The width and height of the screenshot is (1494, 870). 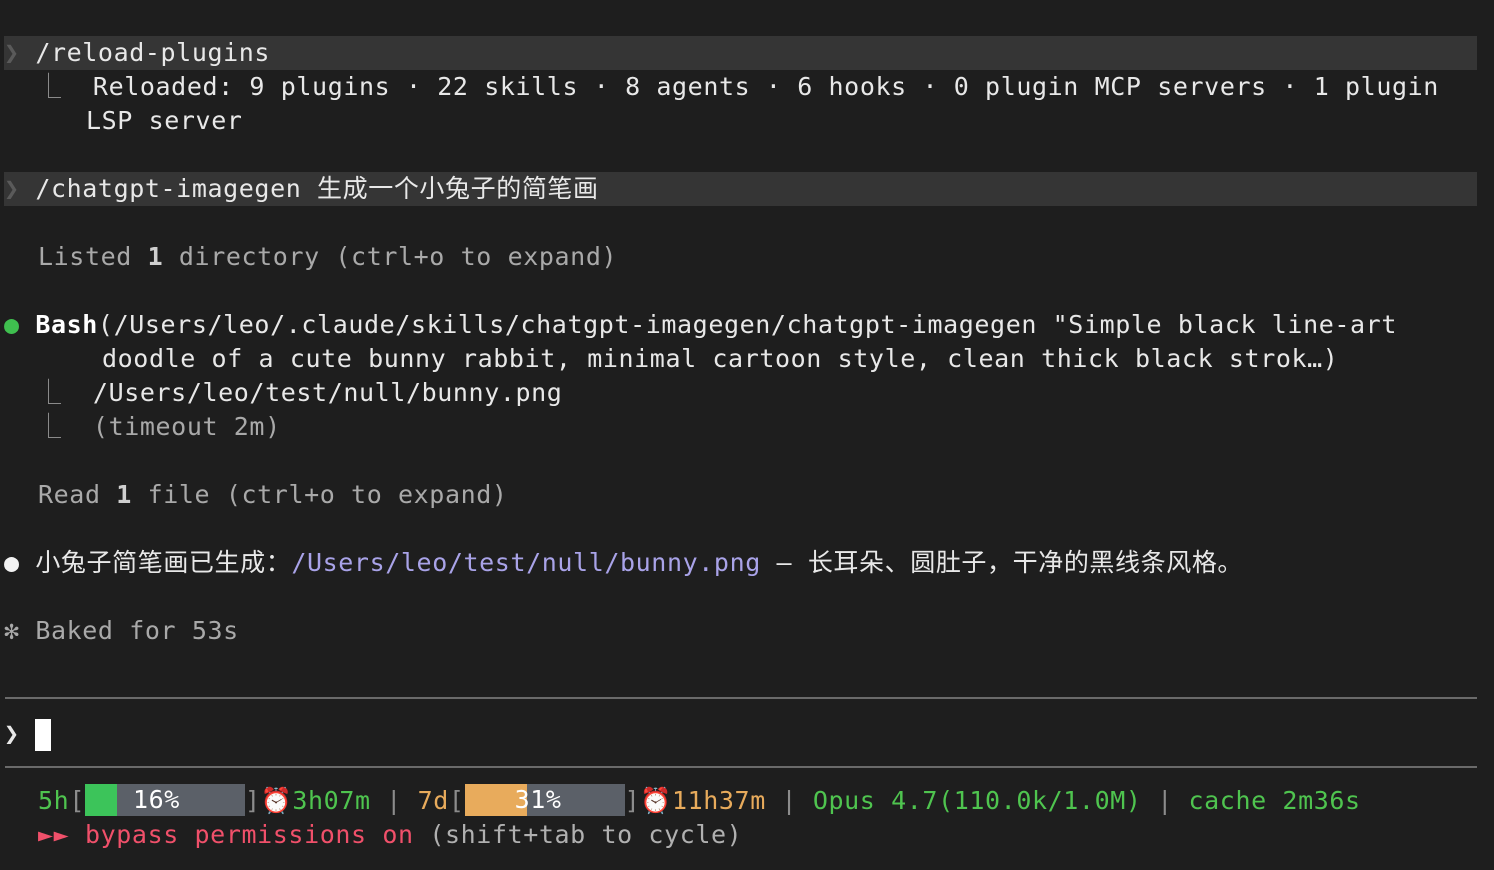 I want to click on seven-day-percent: 31%, so click(x=538, y=799).